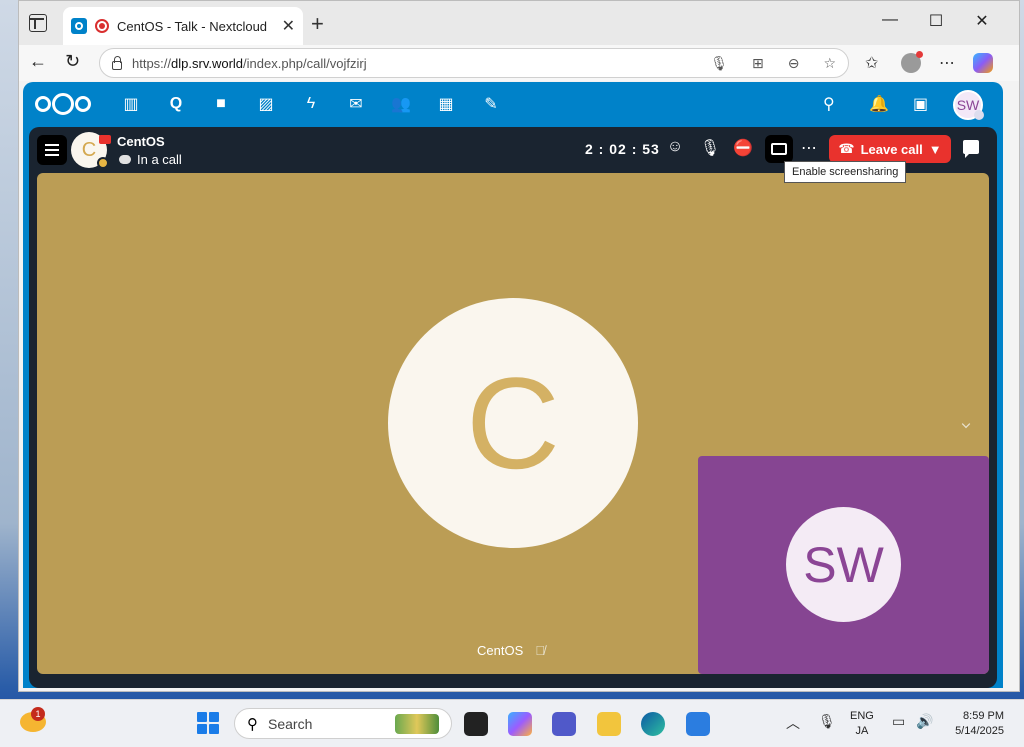 Image resolution: width=1024 pixels, height=747 pixels. Describe the element at coordinates (72, 61) in the screenshot. I see `refresh-icon: ↻` at that location.